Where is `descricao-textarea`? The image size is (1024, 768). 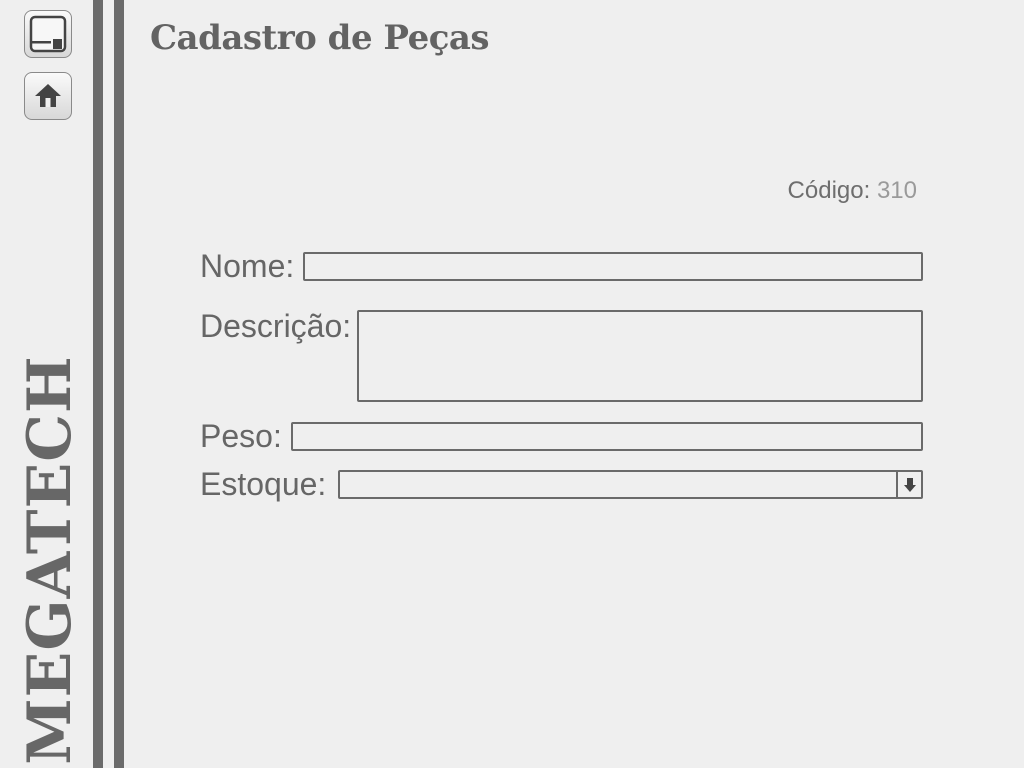
descricao-textarea is located at coordinates (640, 356).